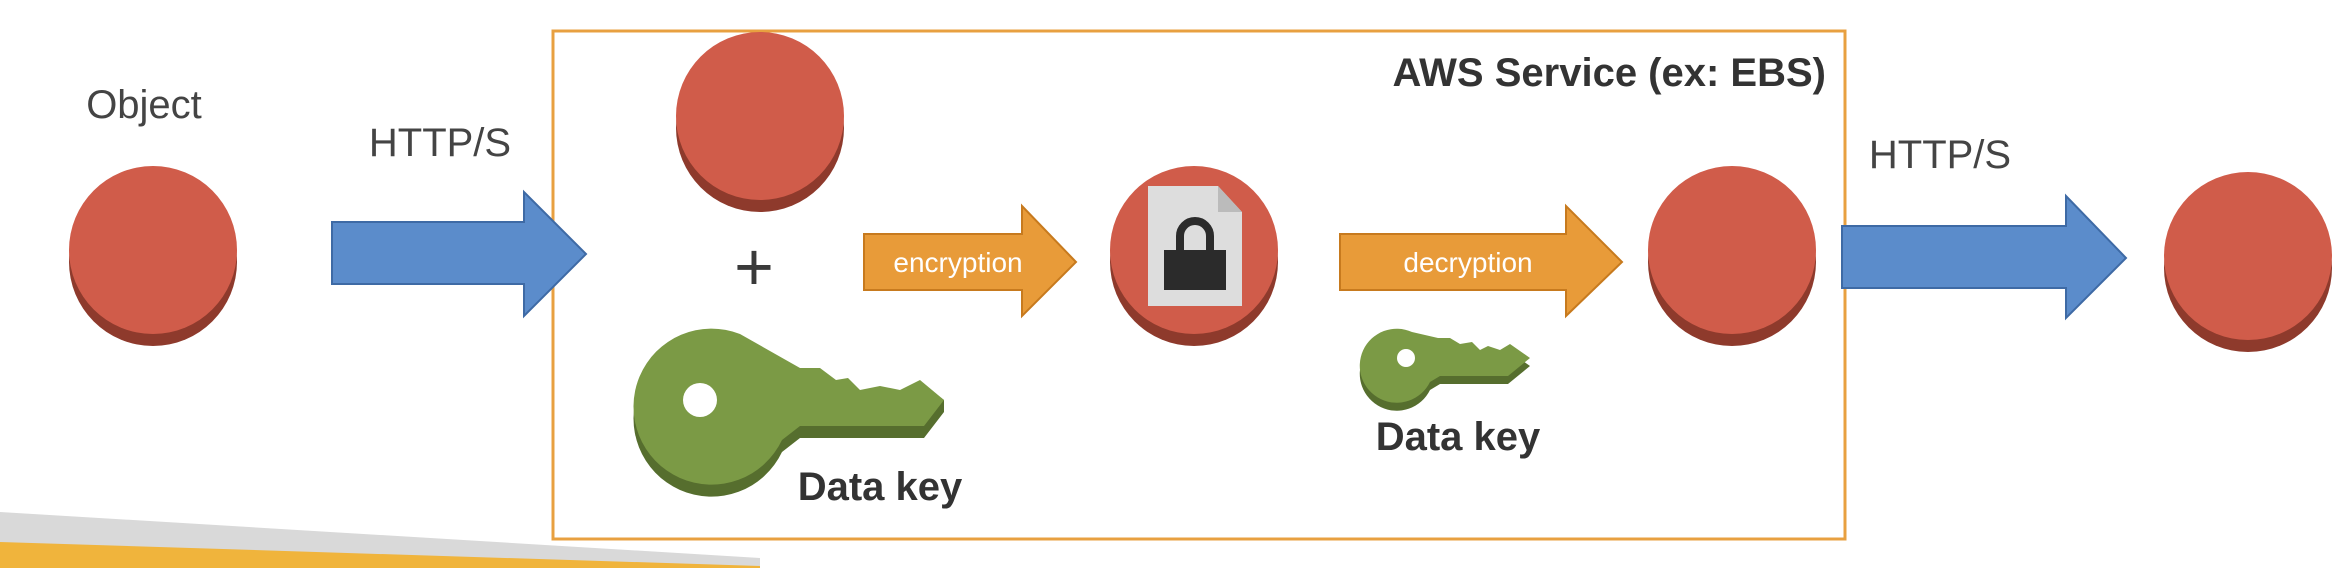 This screenshot has height=568, width=2352. Describe the element at coordinates (754, 267) in the screenshot. I see `plus-sign: +` at that location.